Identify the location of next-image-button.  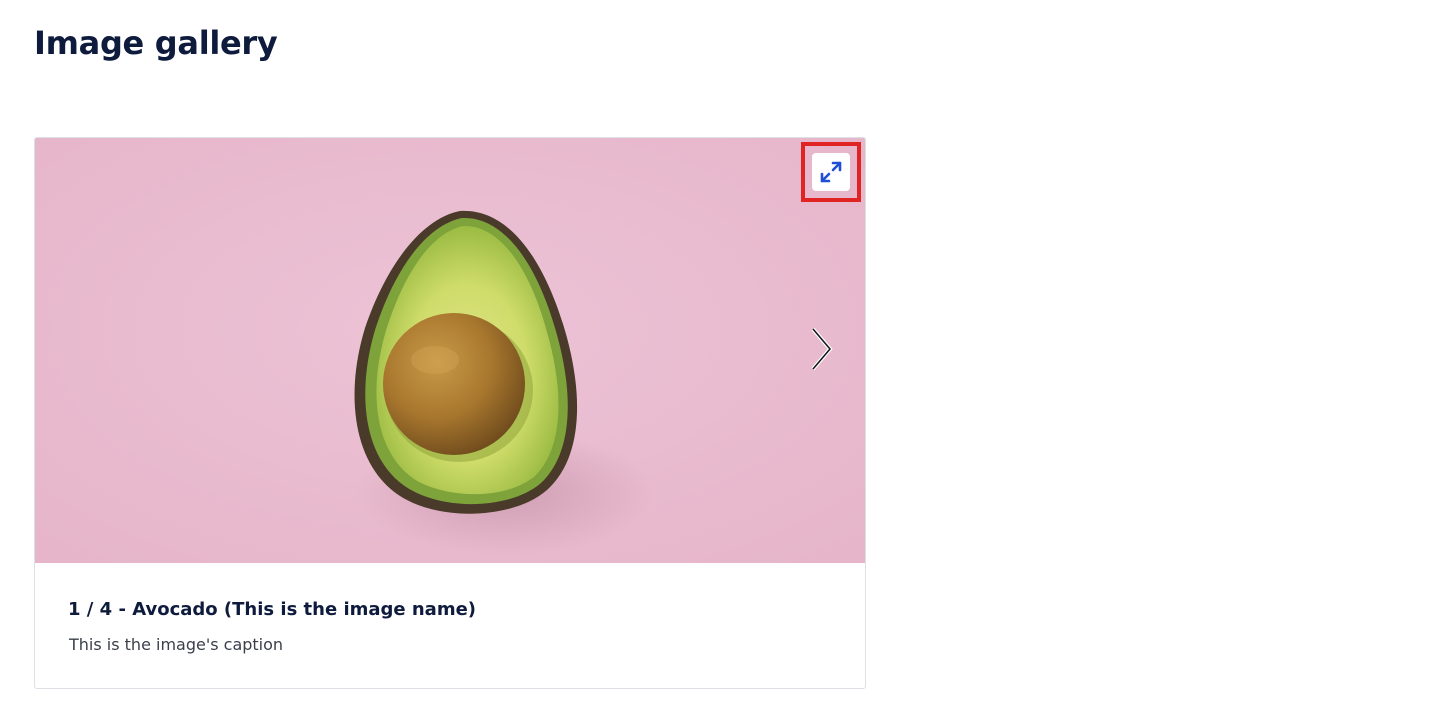
(821, 349).